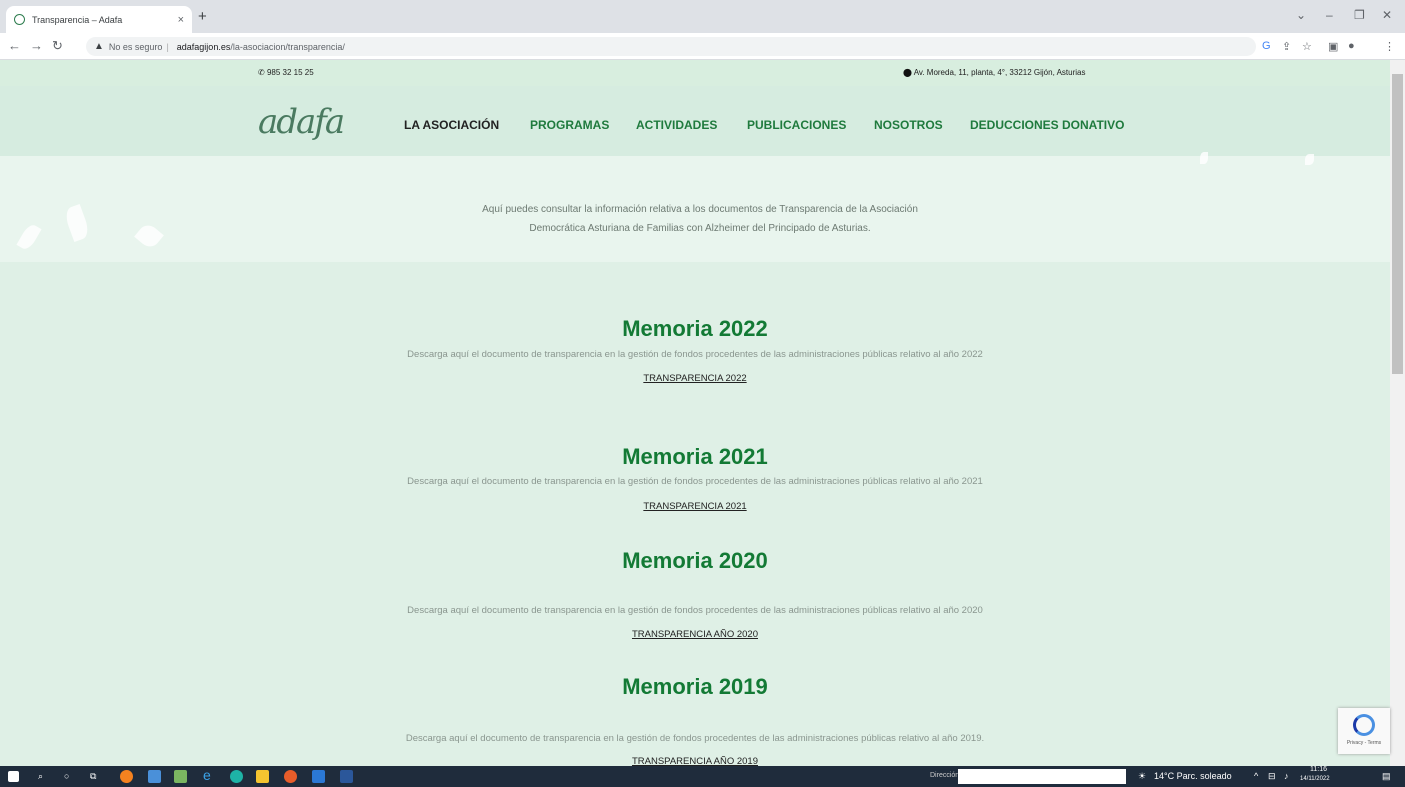 This screenshot has width=1405, height=787. I want to click on phone: ✆ 985 32 15 25, so click(286, 72).